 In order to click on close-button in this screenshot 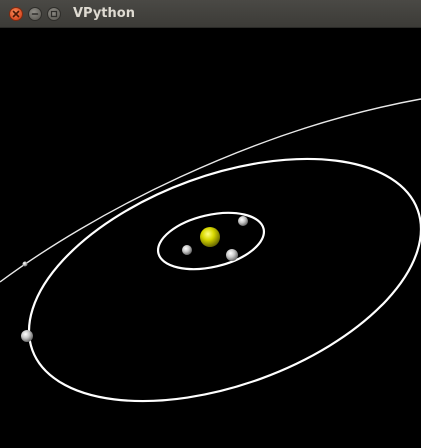, I will do `click(16, 14)`.